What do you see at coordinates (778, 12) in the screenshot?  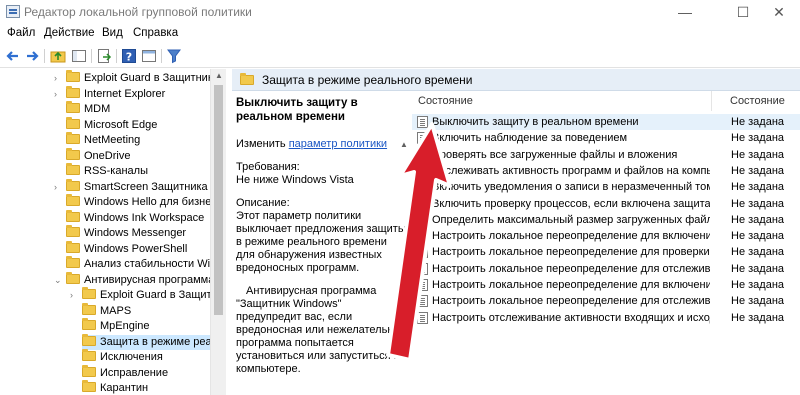 I see `close-button: ✕` at bounding box center [778, 12].